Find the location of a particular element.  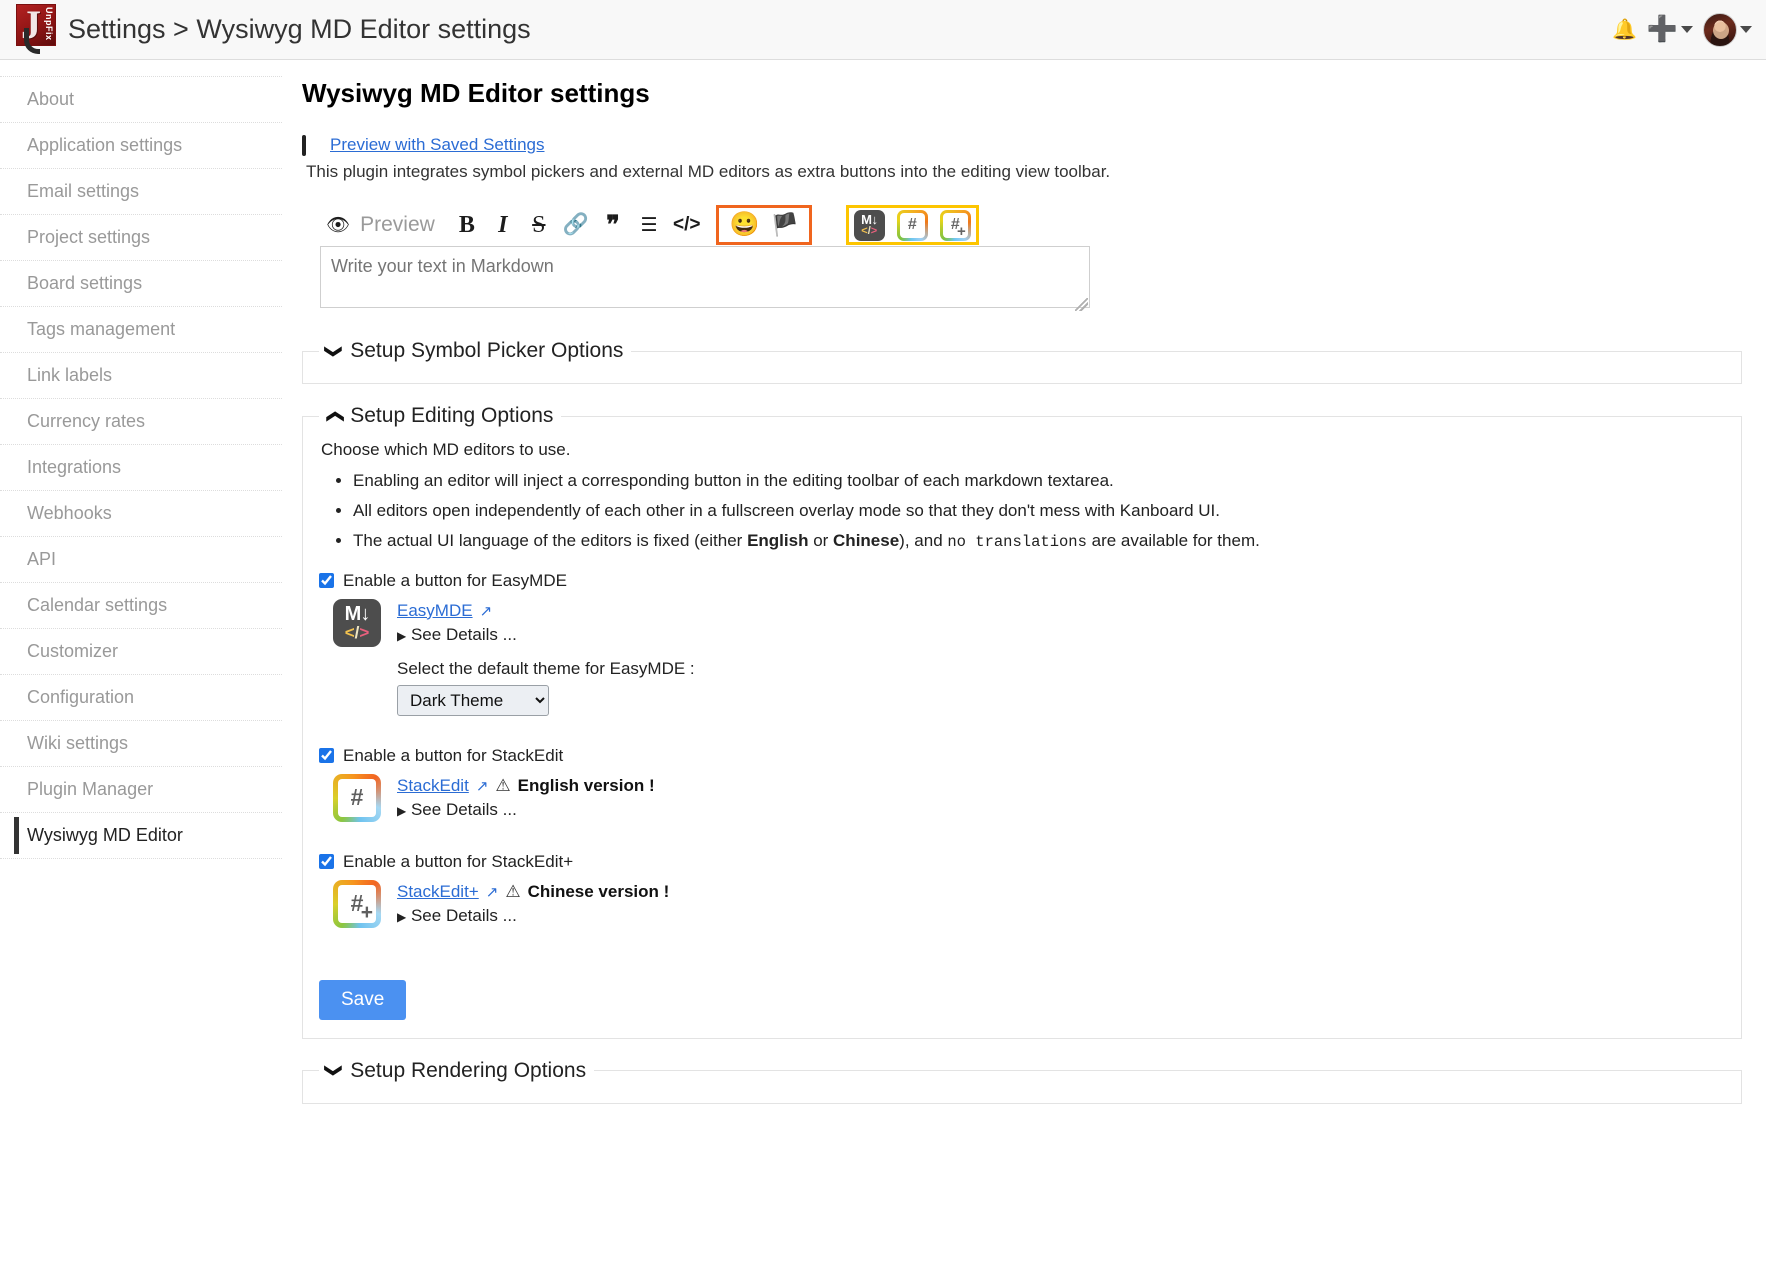

sidebar-item-currency-rates: Currency rates is located at coordinates (141, 422).